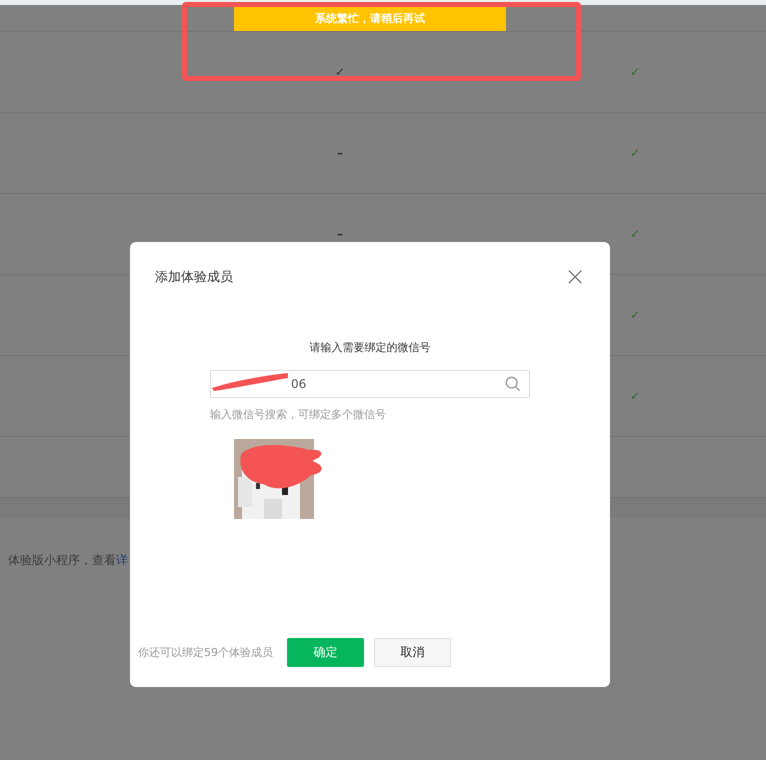 The image size is (766, 760). What do you see at coordinates (575, 277) in the screenshot?
I see `close-button: ×` at bounding box center [575, 277].